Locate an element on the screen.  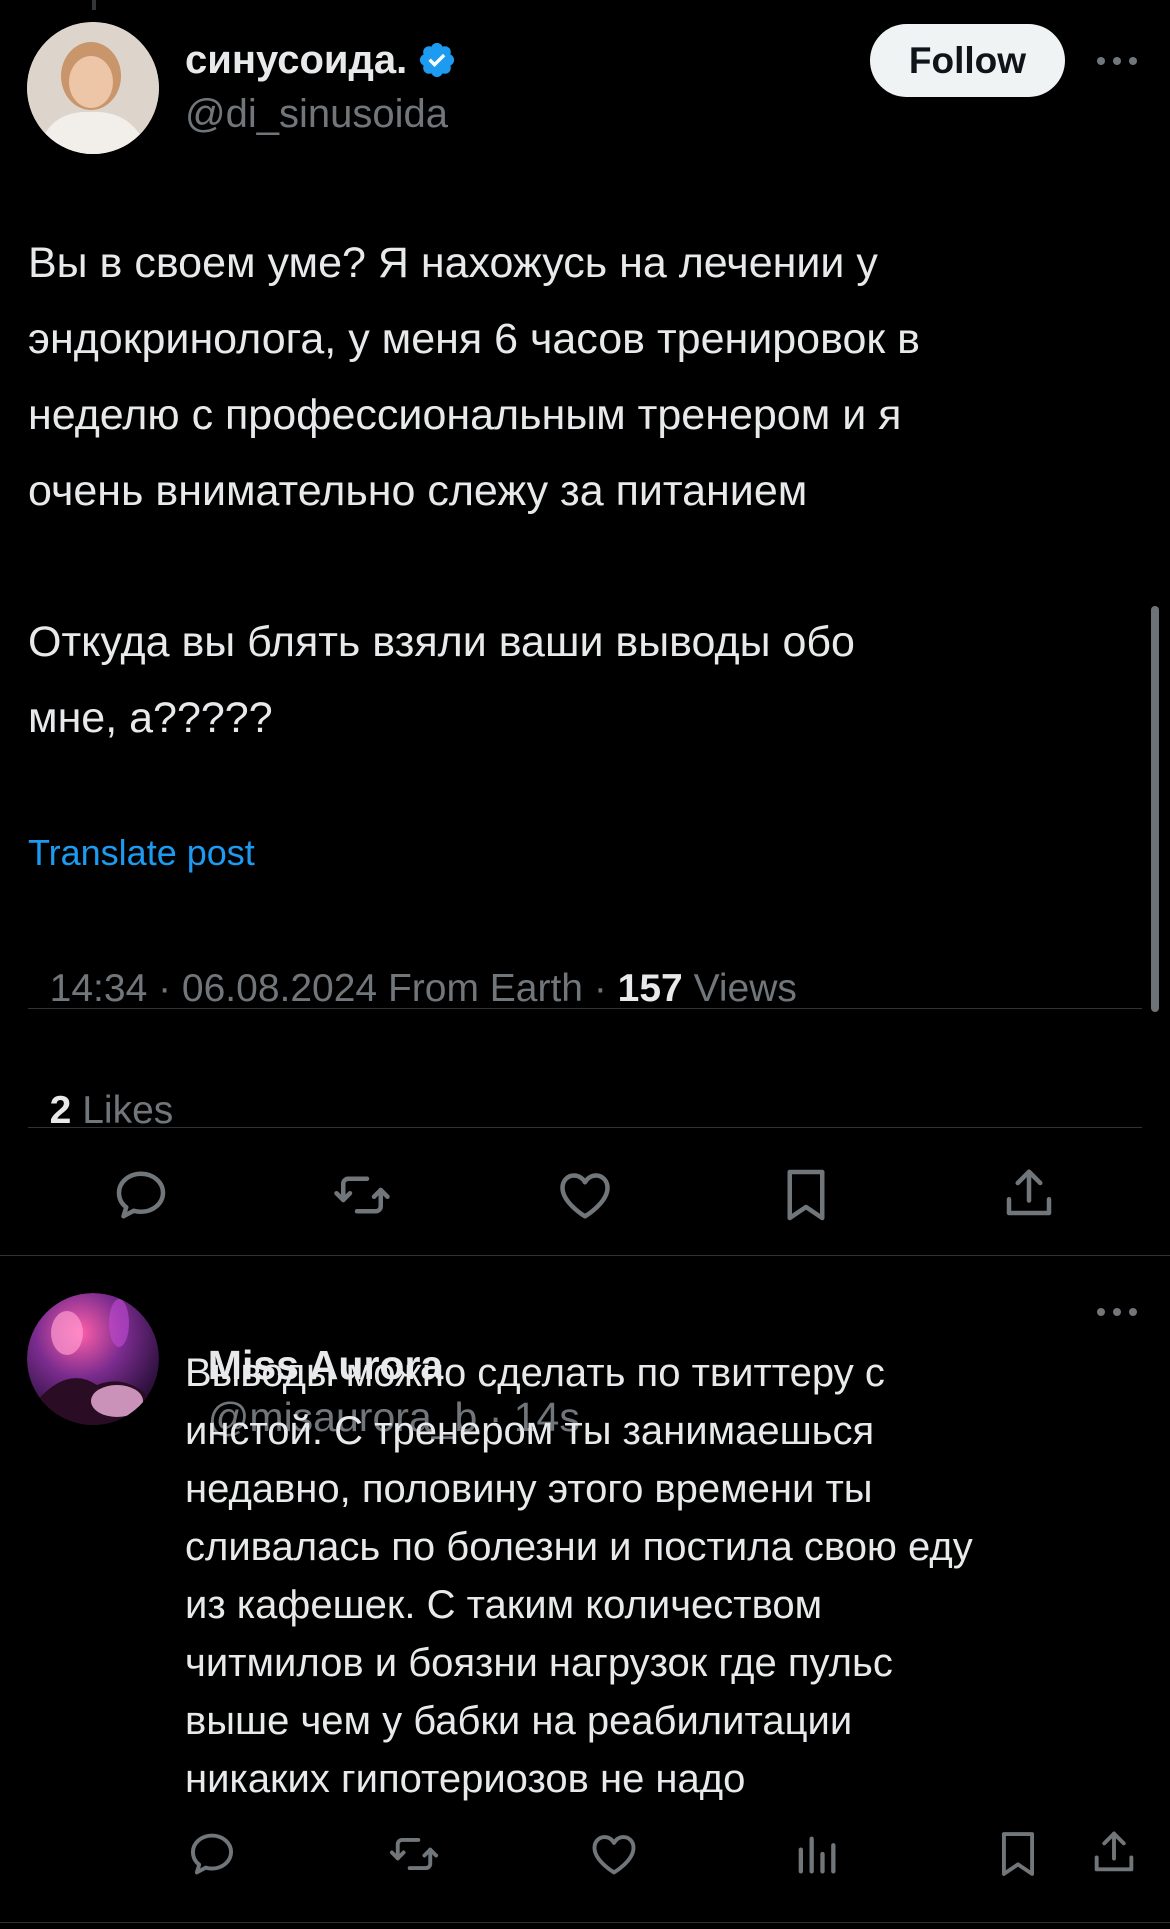
verified-badge-icon is located at coordinates (437, 60).